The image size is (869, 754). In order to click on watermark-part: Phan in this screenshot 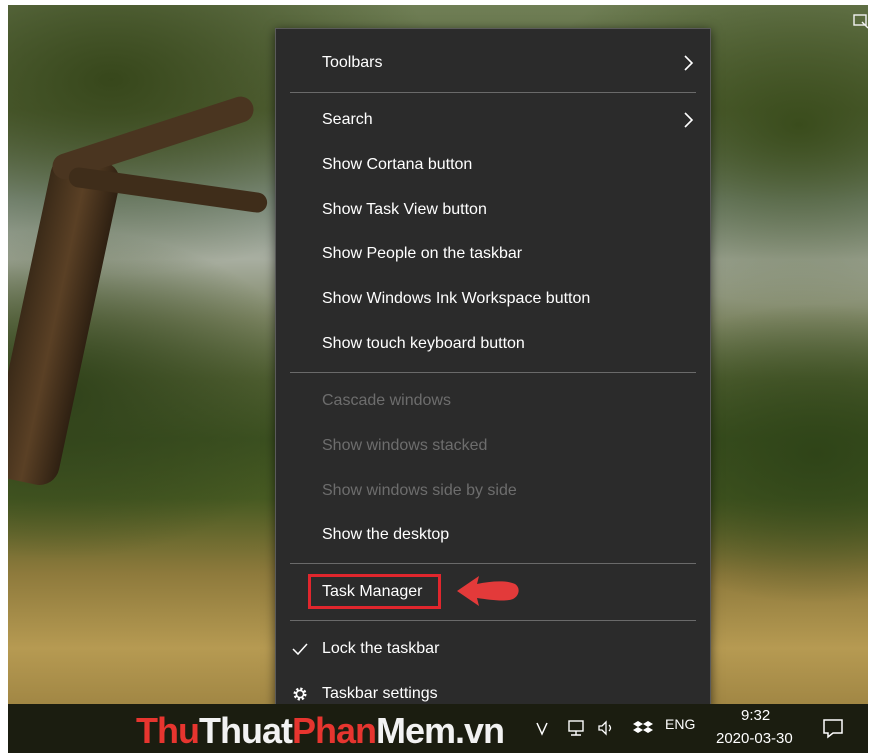, I will do `click(334, 730)`.